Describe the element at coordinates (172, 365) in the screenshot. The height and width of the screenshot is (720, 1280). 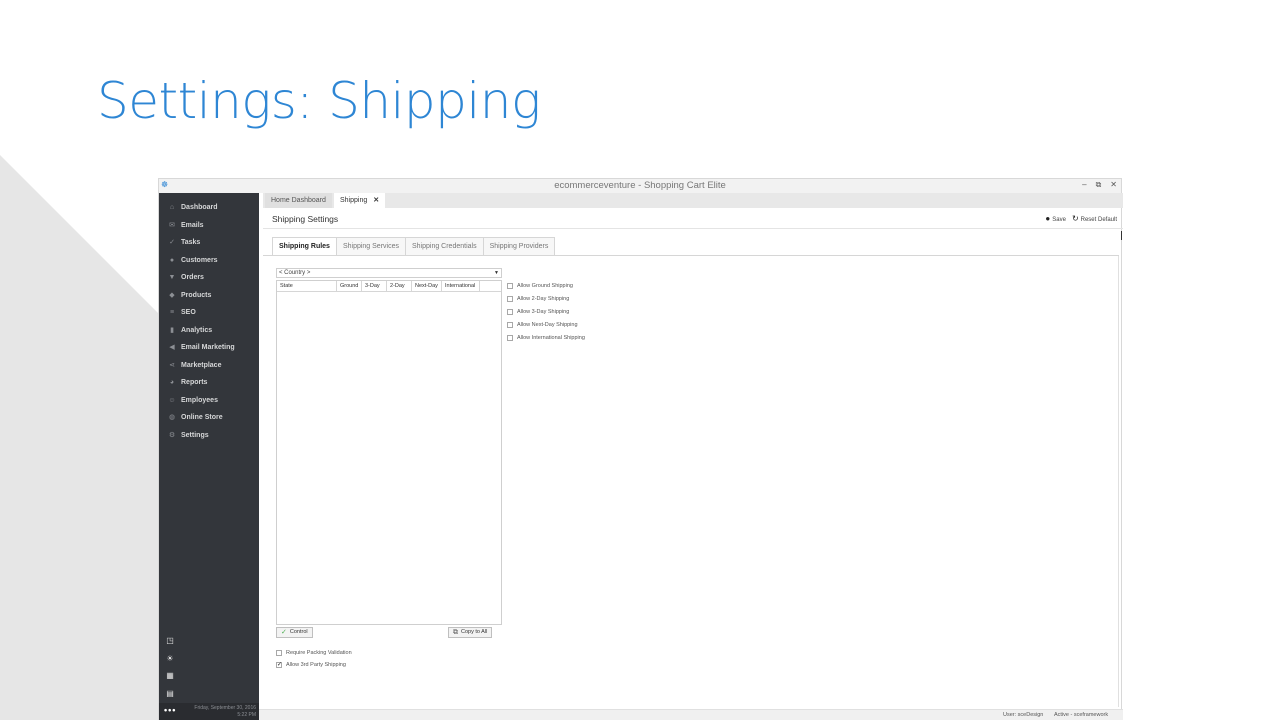
I see `share-icon: ⋖` at that location.